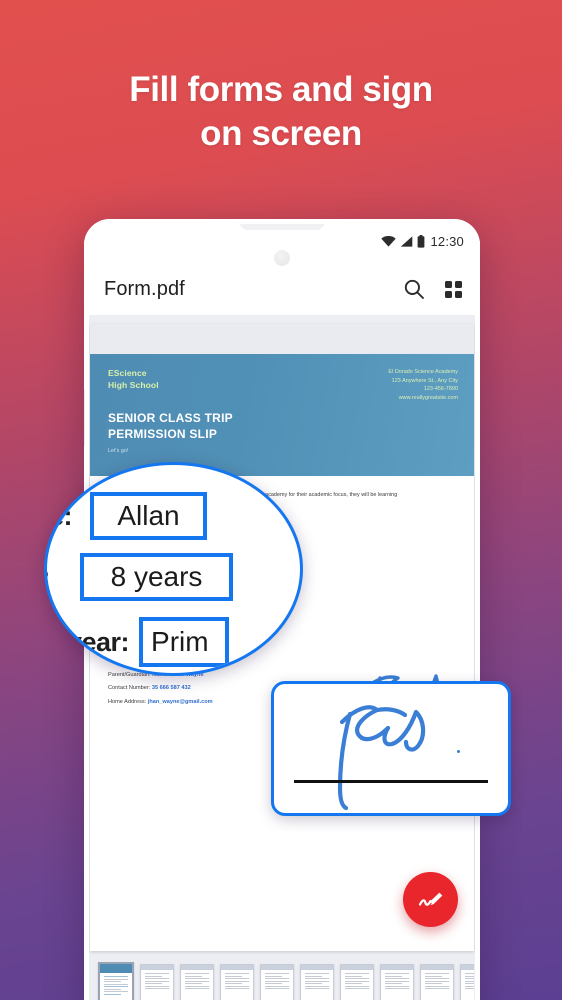 Image resolution: width=562 pixels, height=1000 pixels. Describe the element at coordinates (148, 516) in the screenshot. I see `magnified-name-input: Allan` at that location.